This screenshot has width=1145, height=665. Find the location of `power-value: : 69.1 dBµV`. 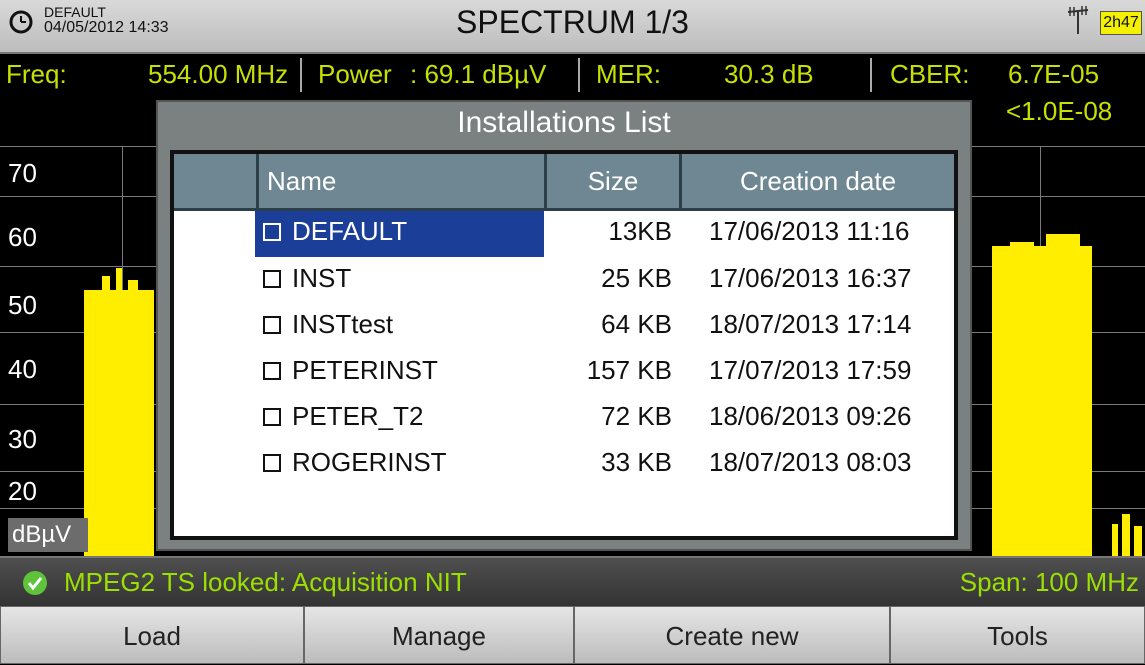

power-value: : 69.1 dBµV is located at coordinates (478, 74).